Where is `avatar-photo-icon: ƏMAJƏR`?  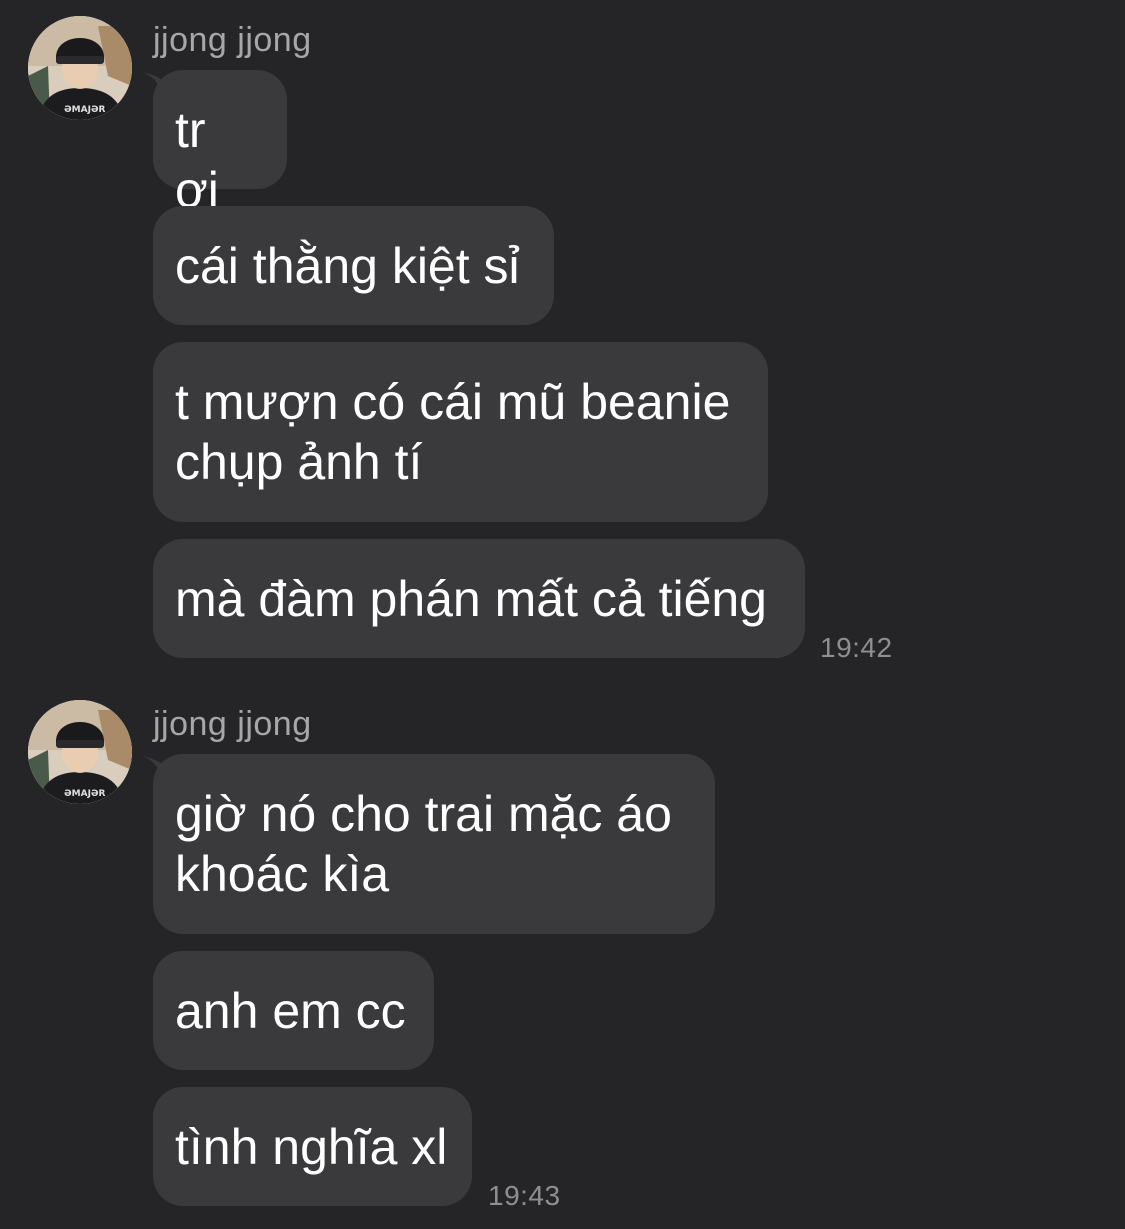
avatar-photo-icon: ƏMAJƏR is located at coordinates (80, 752).